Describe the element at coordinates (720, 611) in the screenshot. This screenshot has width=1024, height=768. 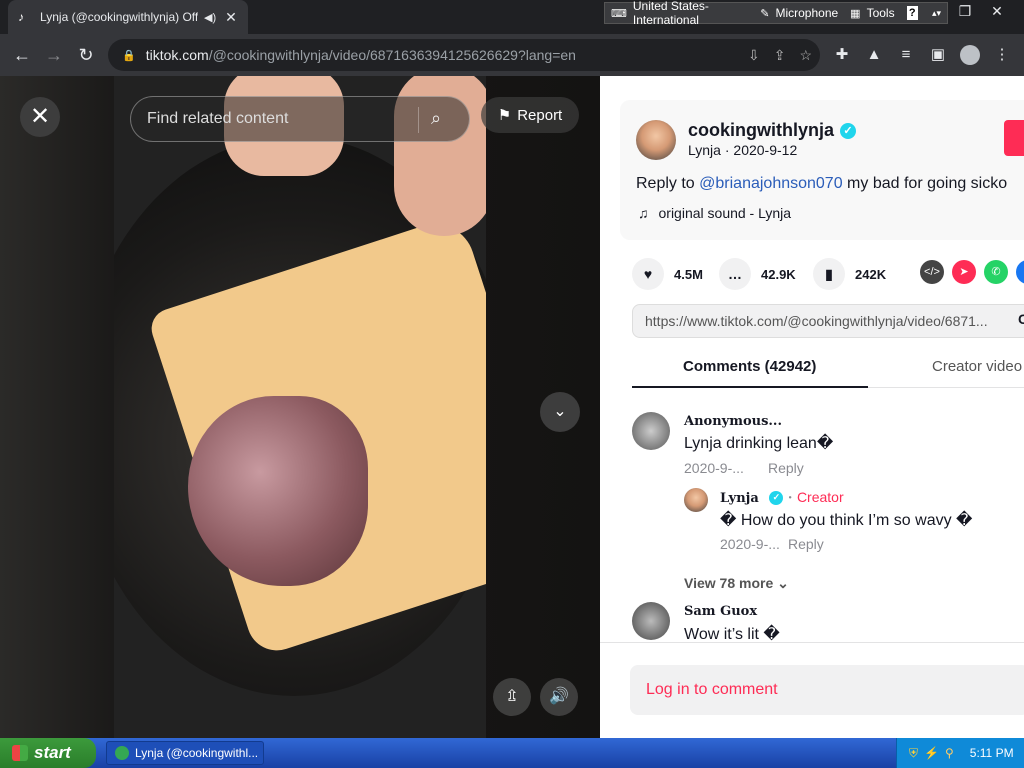
I see `commenter-name: Sam Guox` at that location.